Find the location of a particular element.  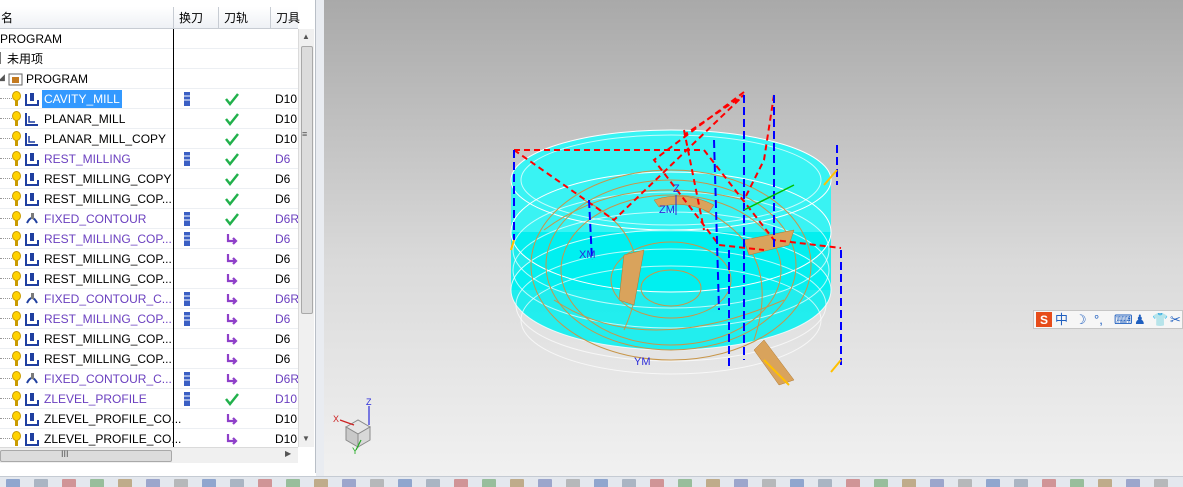

vertical-scroll-thumb is located at coordinates (307, 180).